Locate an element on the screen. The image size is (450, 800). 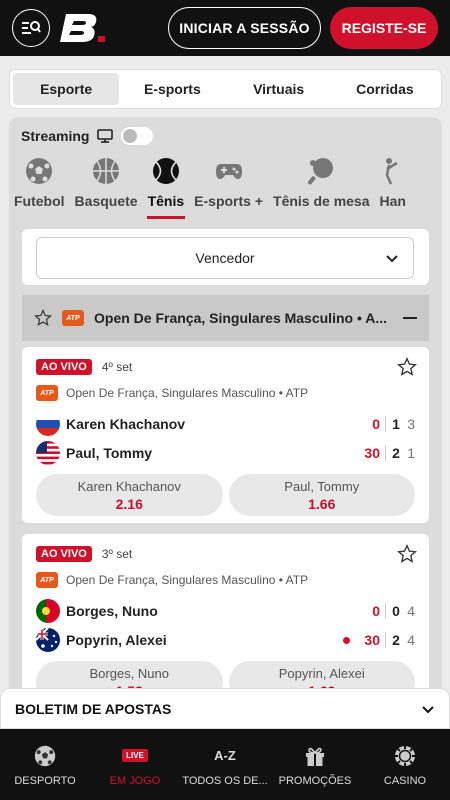
soccer-ball-icon is located at coordinates (45, 755).